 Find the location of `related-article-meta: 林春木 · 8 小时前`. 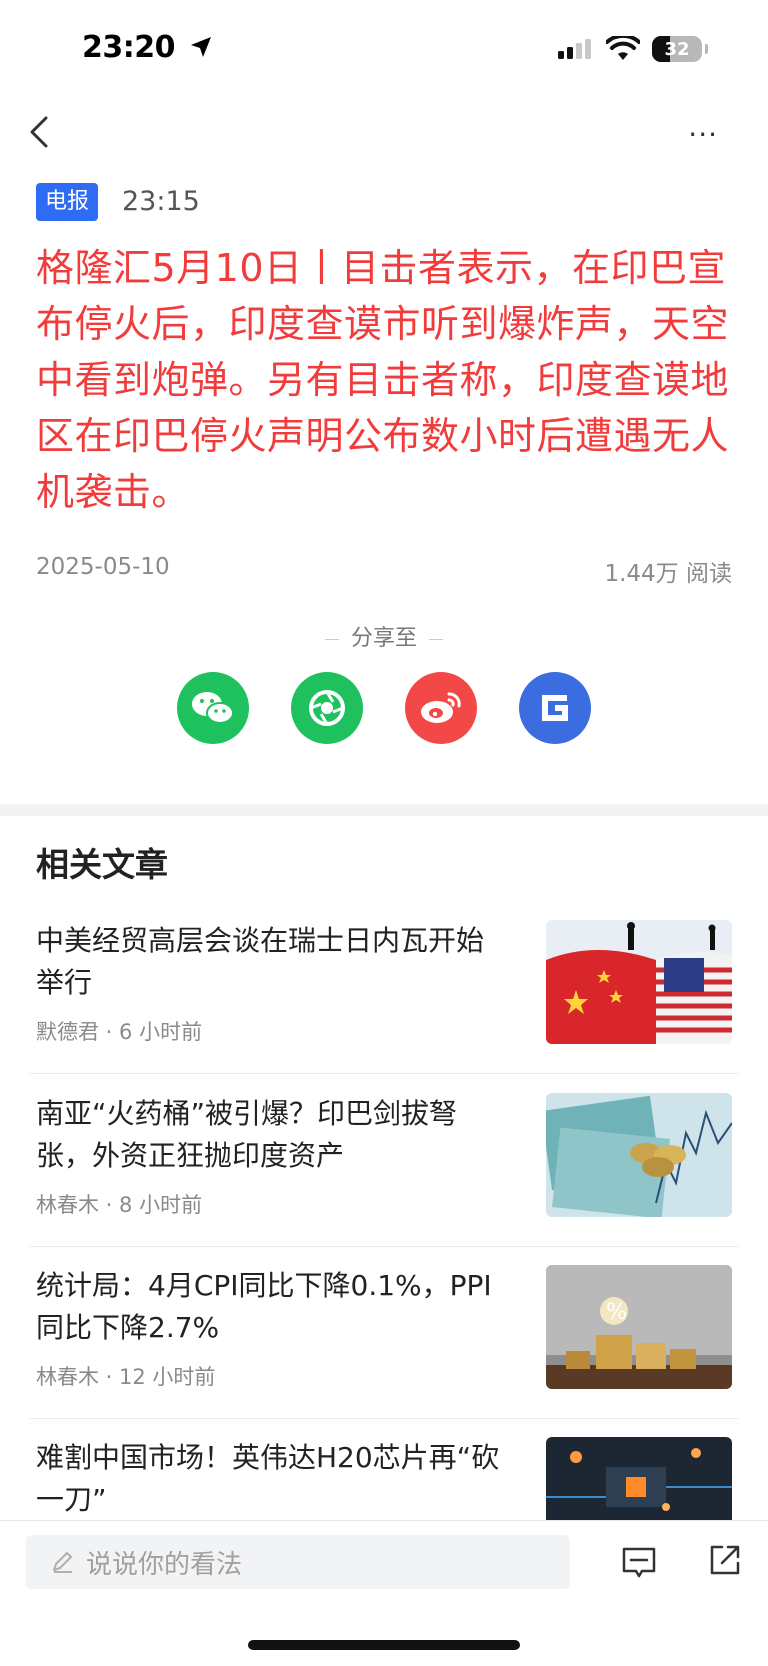

related-article-meta: 林春木 · 8 小时前 is located at coordinates (119, 1205).